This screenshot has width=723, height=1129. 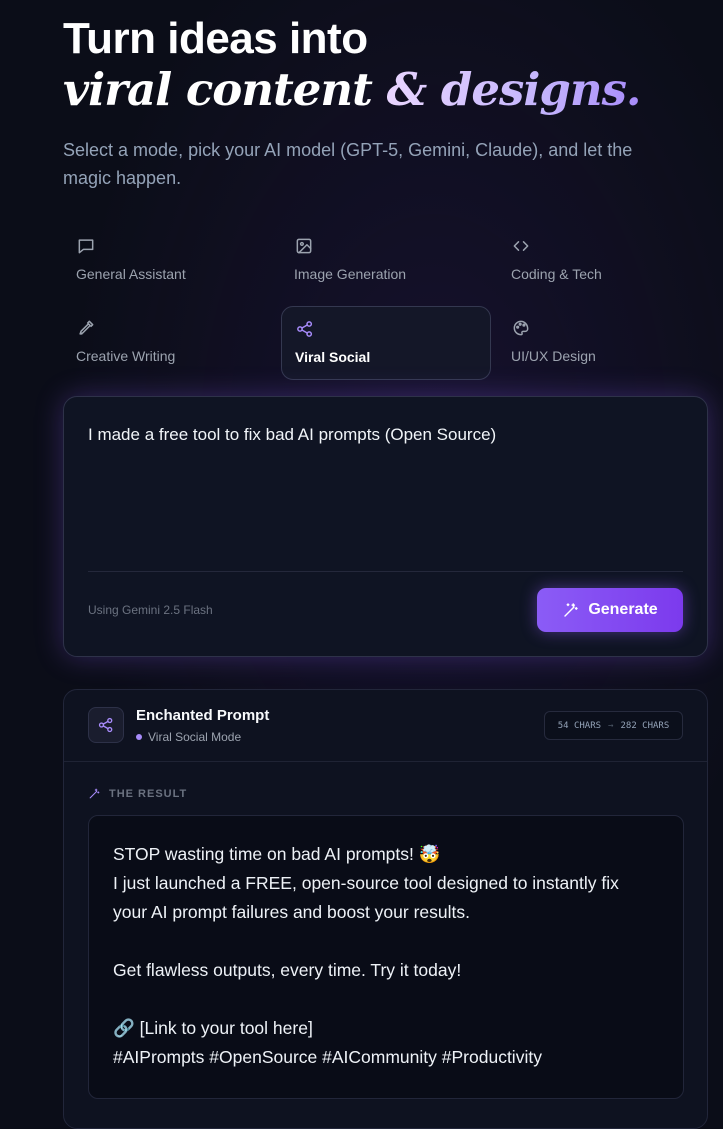 I want to click on mode-label: General Assistant, so click(x=131, y=274).